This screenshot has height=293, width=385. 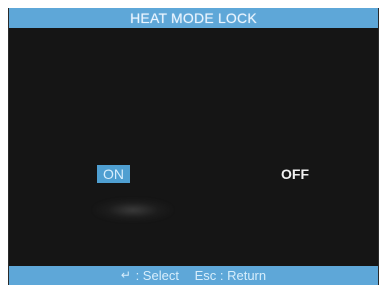 I want to click on footer-return-text: : Return, so click(x=243, y=275).